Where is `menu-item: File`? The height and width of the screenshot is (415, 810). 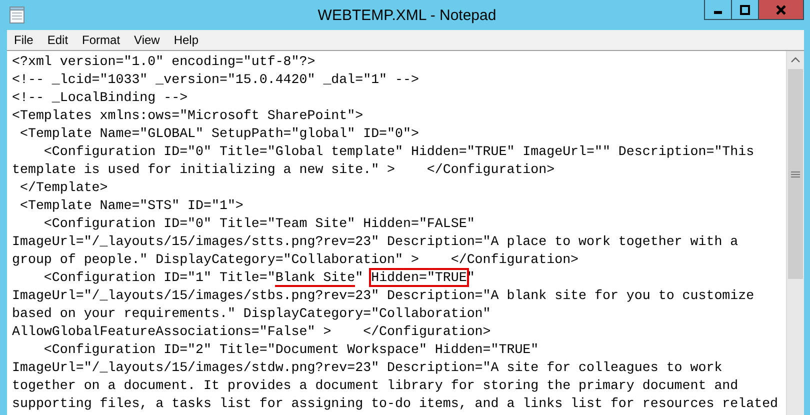 menu-item: File is located at coordinates (23, 40).